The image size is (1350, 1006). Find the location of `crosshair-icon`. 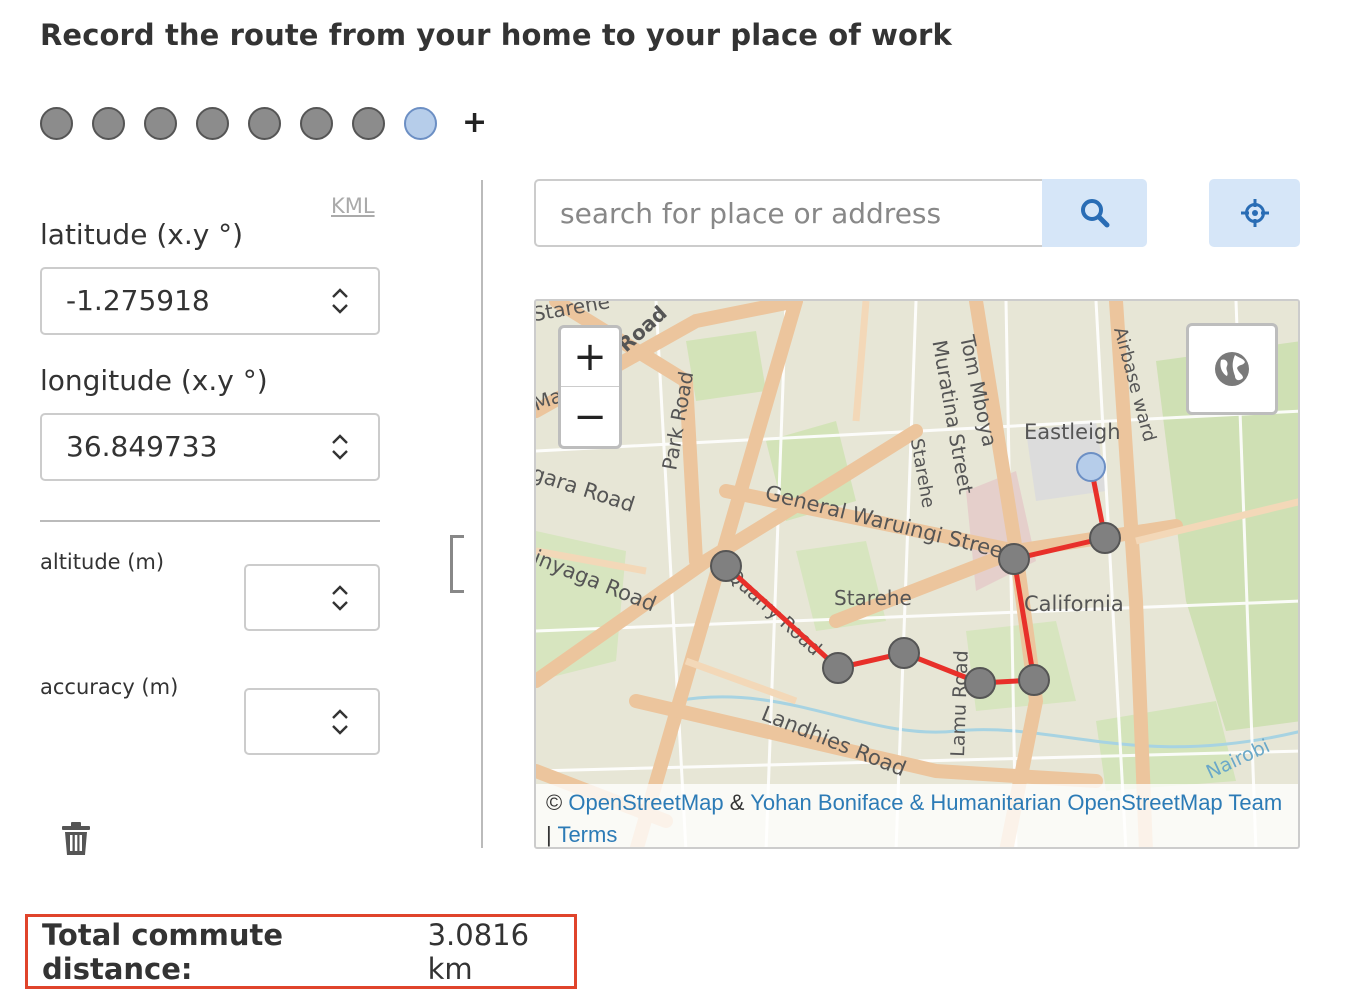

crosshair-icon is located at coordinates (1254, 213).